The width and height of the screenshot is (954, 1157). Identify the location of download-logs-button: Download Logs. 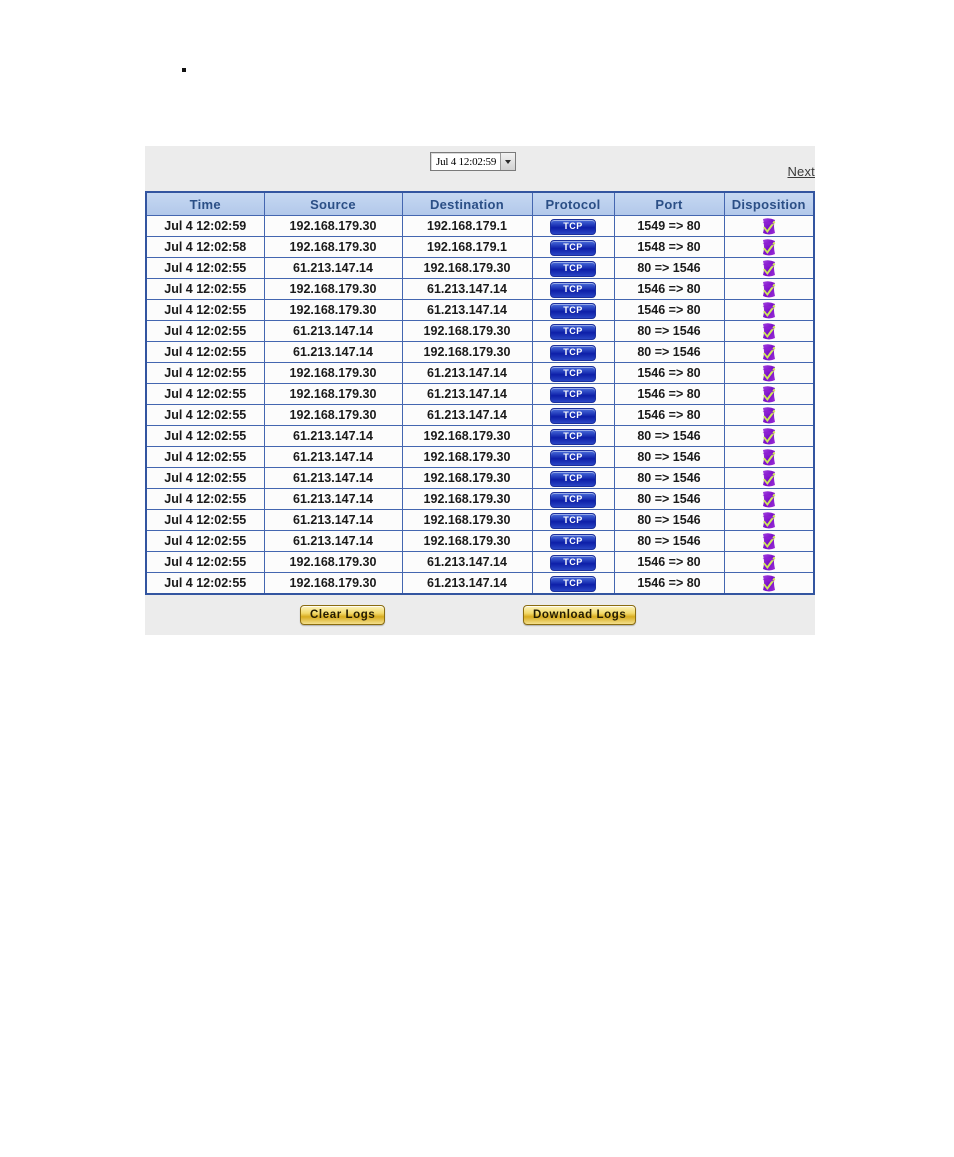
(580, 615).